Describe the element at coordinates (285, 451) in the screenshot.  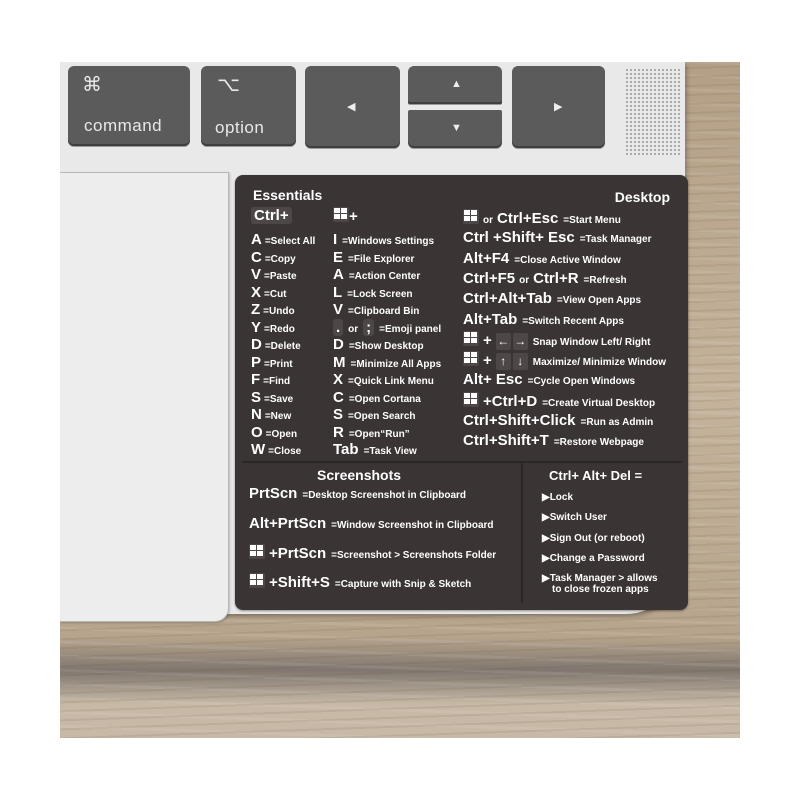
I see `shortcut-desc: =Close` at that location.